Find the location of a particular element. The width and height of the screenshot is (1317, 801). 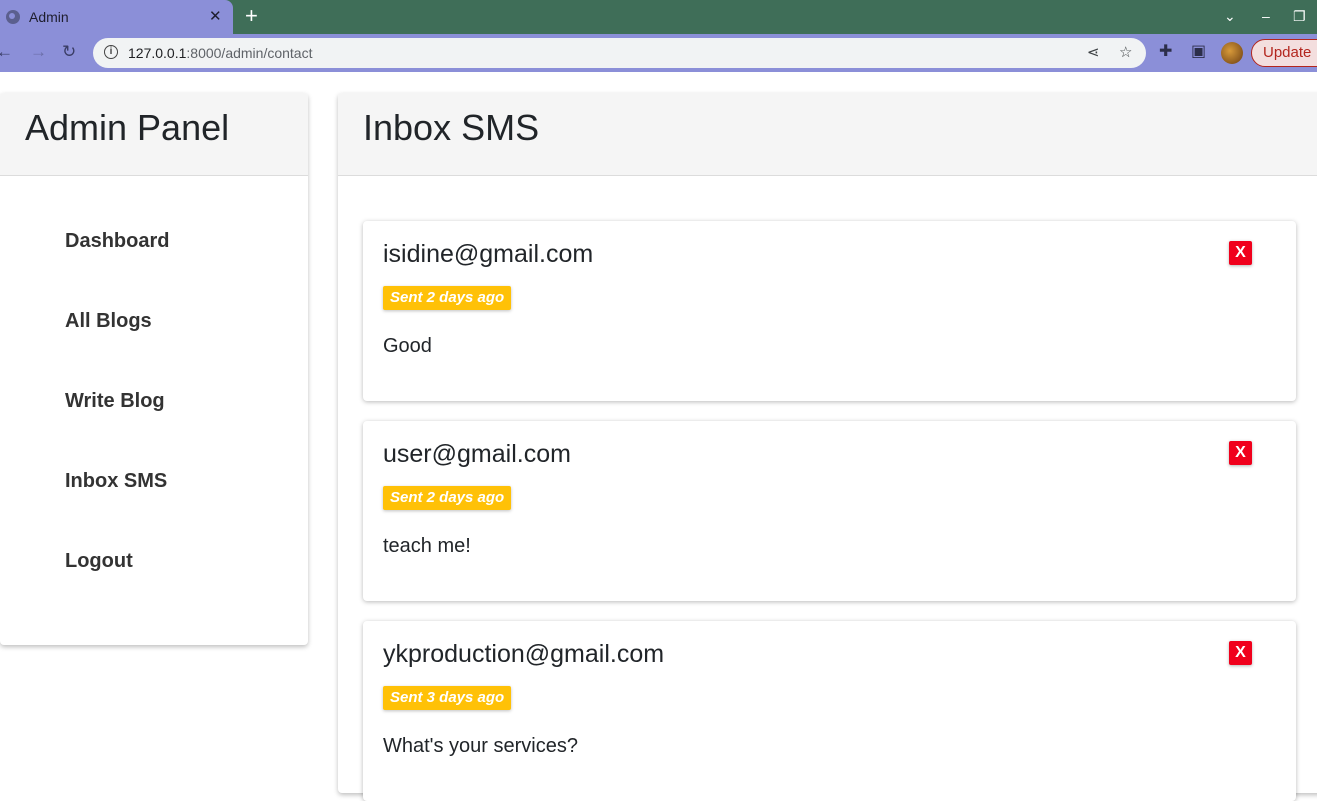

sidebar-title: Admin Panel is located at coordinates (127, 127).